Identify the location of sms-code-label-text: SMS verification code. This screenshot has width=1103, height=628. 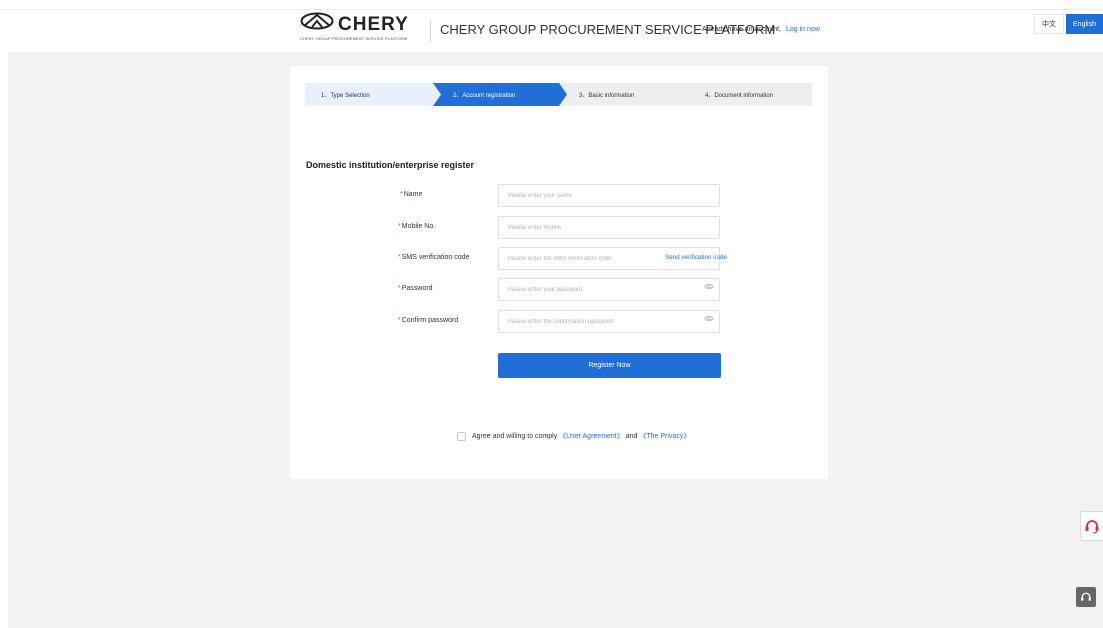
(435, 257).